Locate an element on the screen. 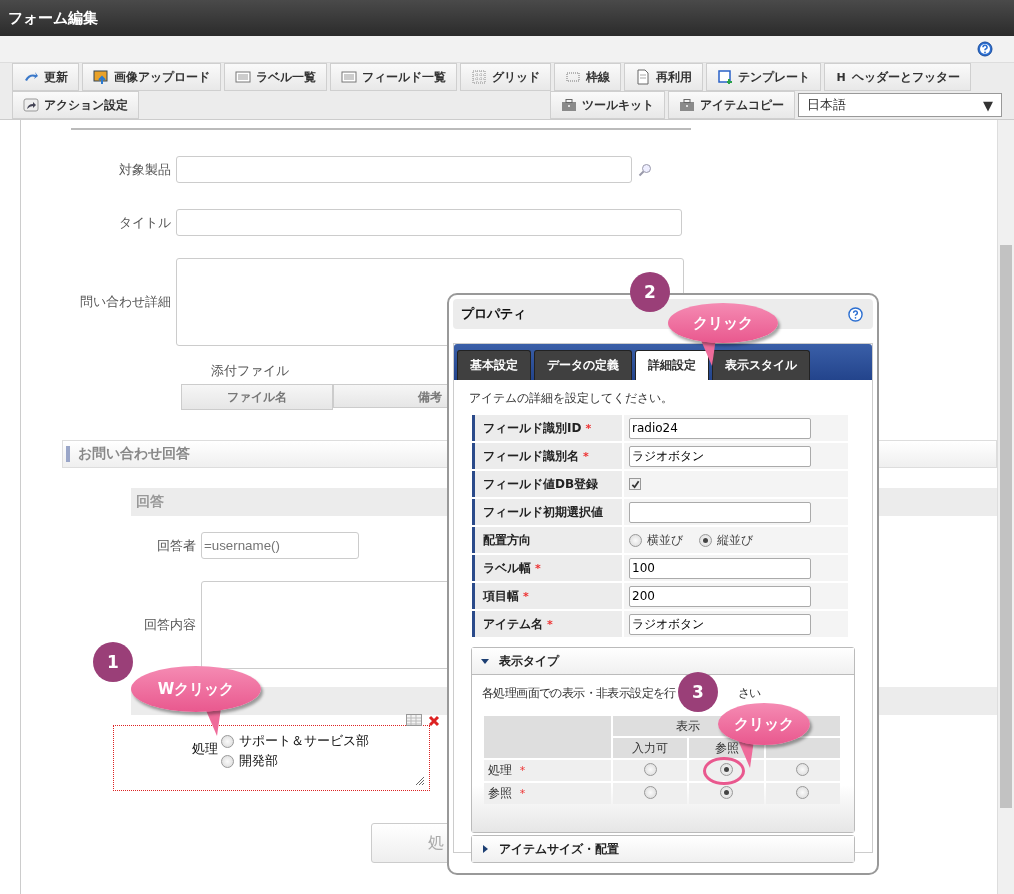 This screenshot has width=1014, height=894. item-label: 処理 is located at coordinates (205, 749).